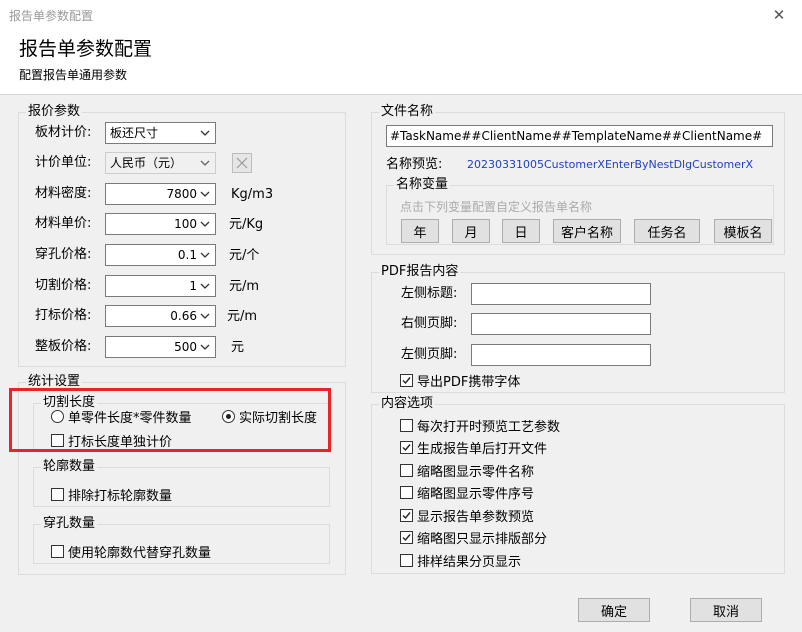  I want to click on checkbox-thumb-layout-only: 缩略图只显示排版部分, so click(473, 537).